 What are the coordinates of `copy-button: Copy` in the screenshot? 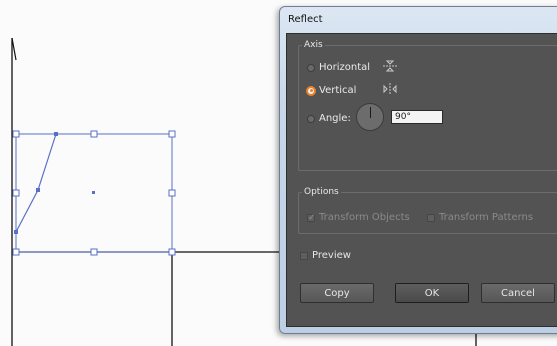 It's located at (337, 293).